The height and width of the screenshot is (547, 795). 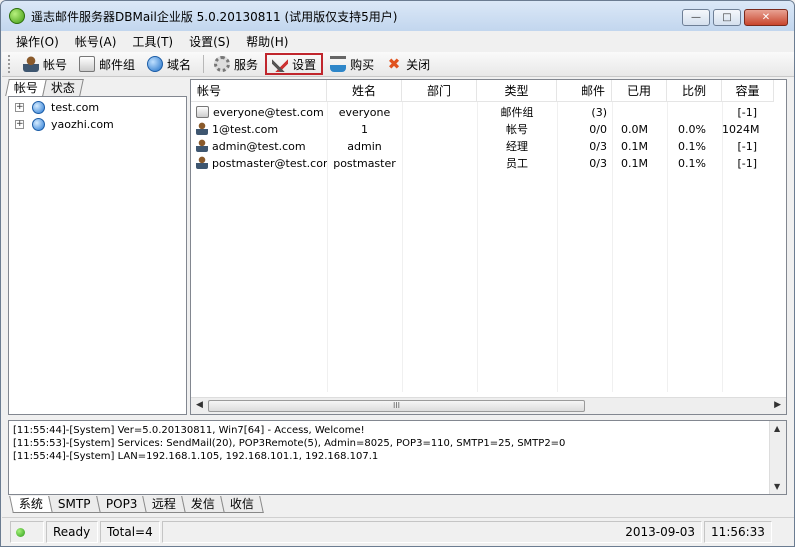 I want to click on table-row: everyone@test.com everyone 邮件组 (3) [-1], so click(x=488, y=112).